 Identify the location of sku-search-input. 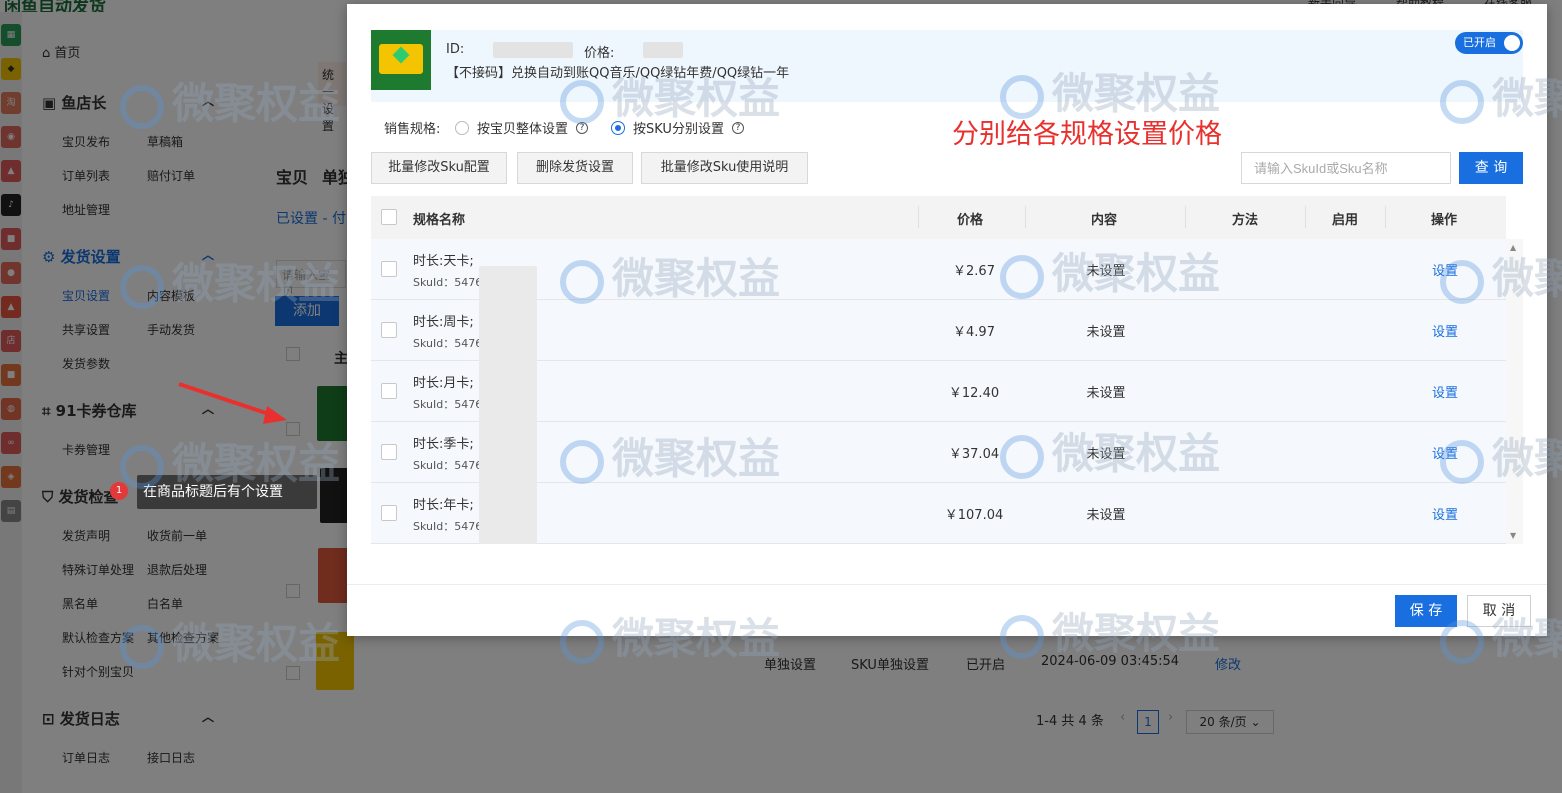
(1346, 168).